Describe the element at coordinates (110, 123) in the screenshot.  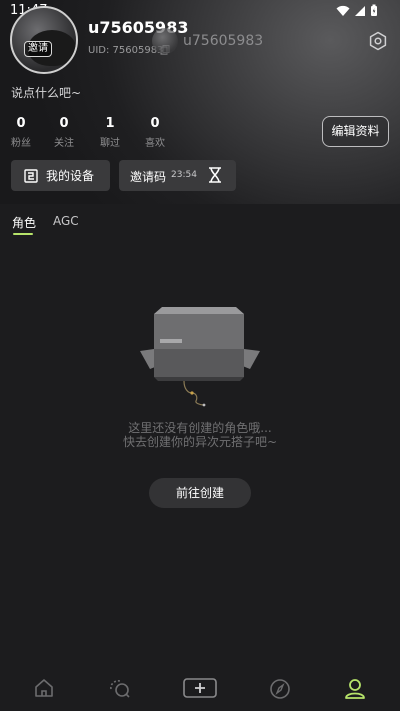
I see `stat-value: 1` at that location.